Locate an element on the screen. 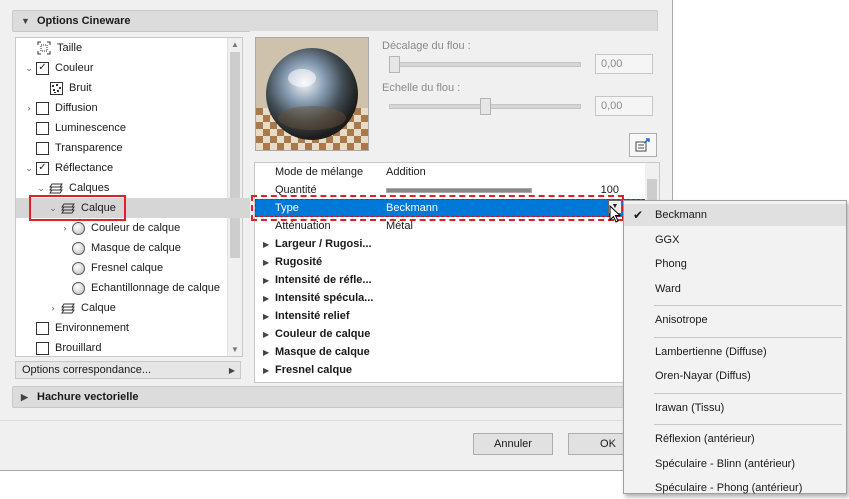 The height and width of the screenshot is (499, 849). property-value: Métal is located at coordinates (399, 226).